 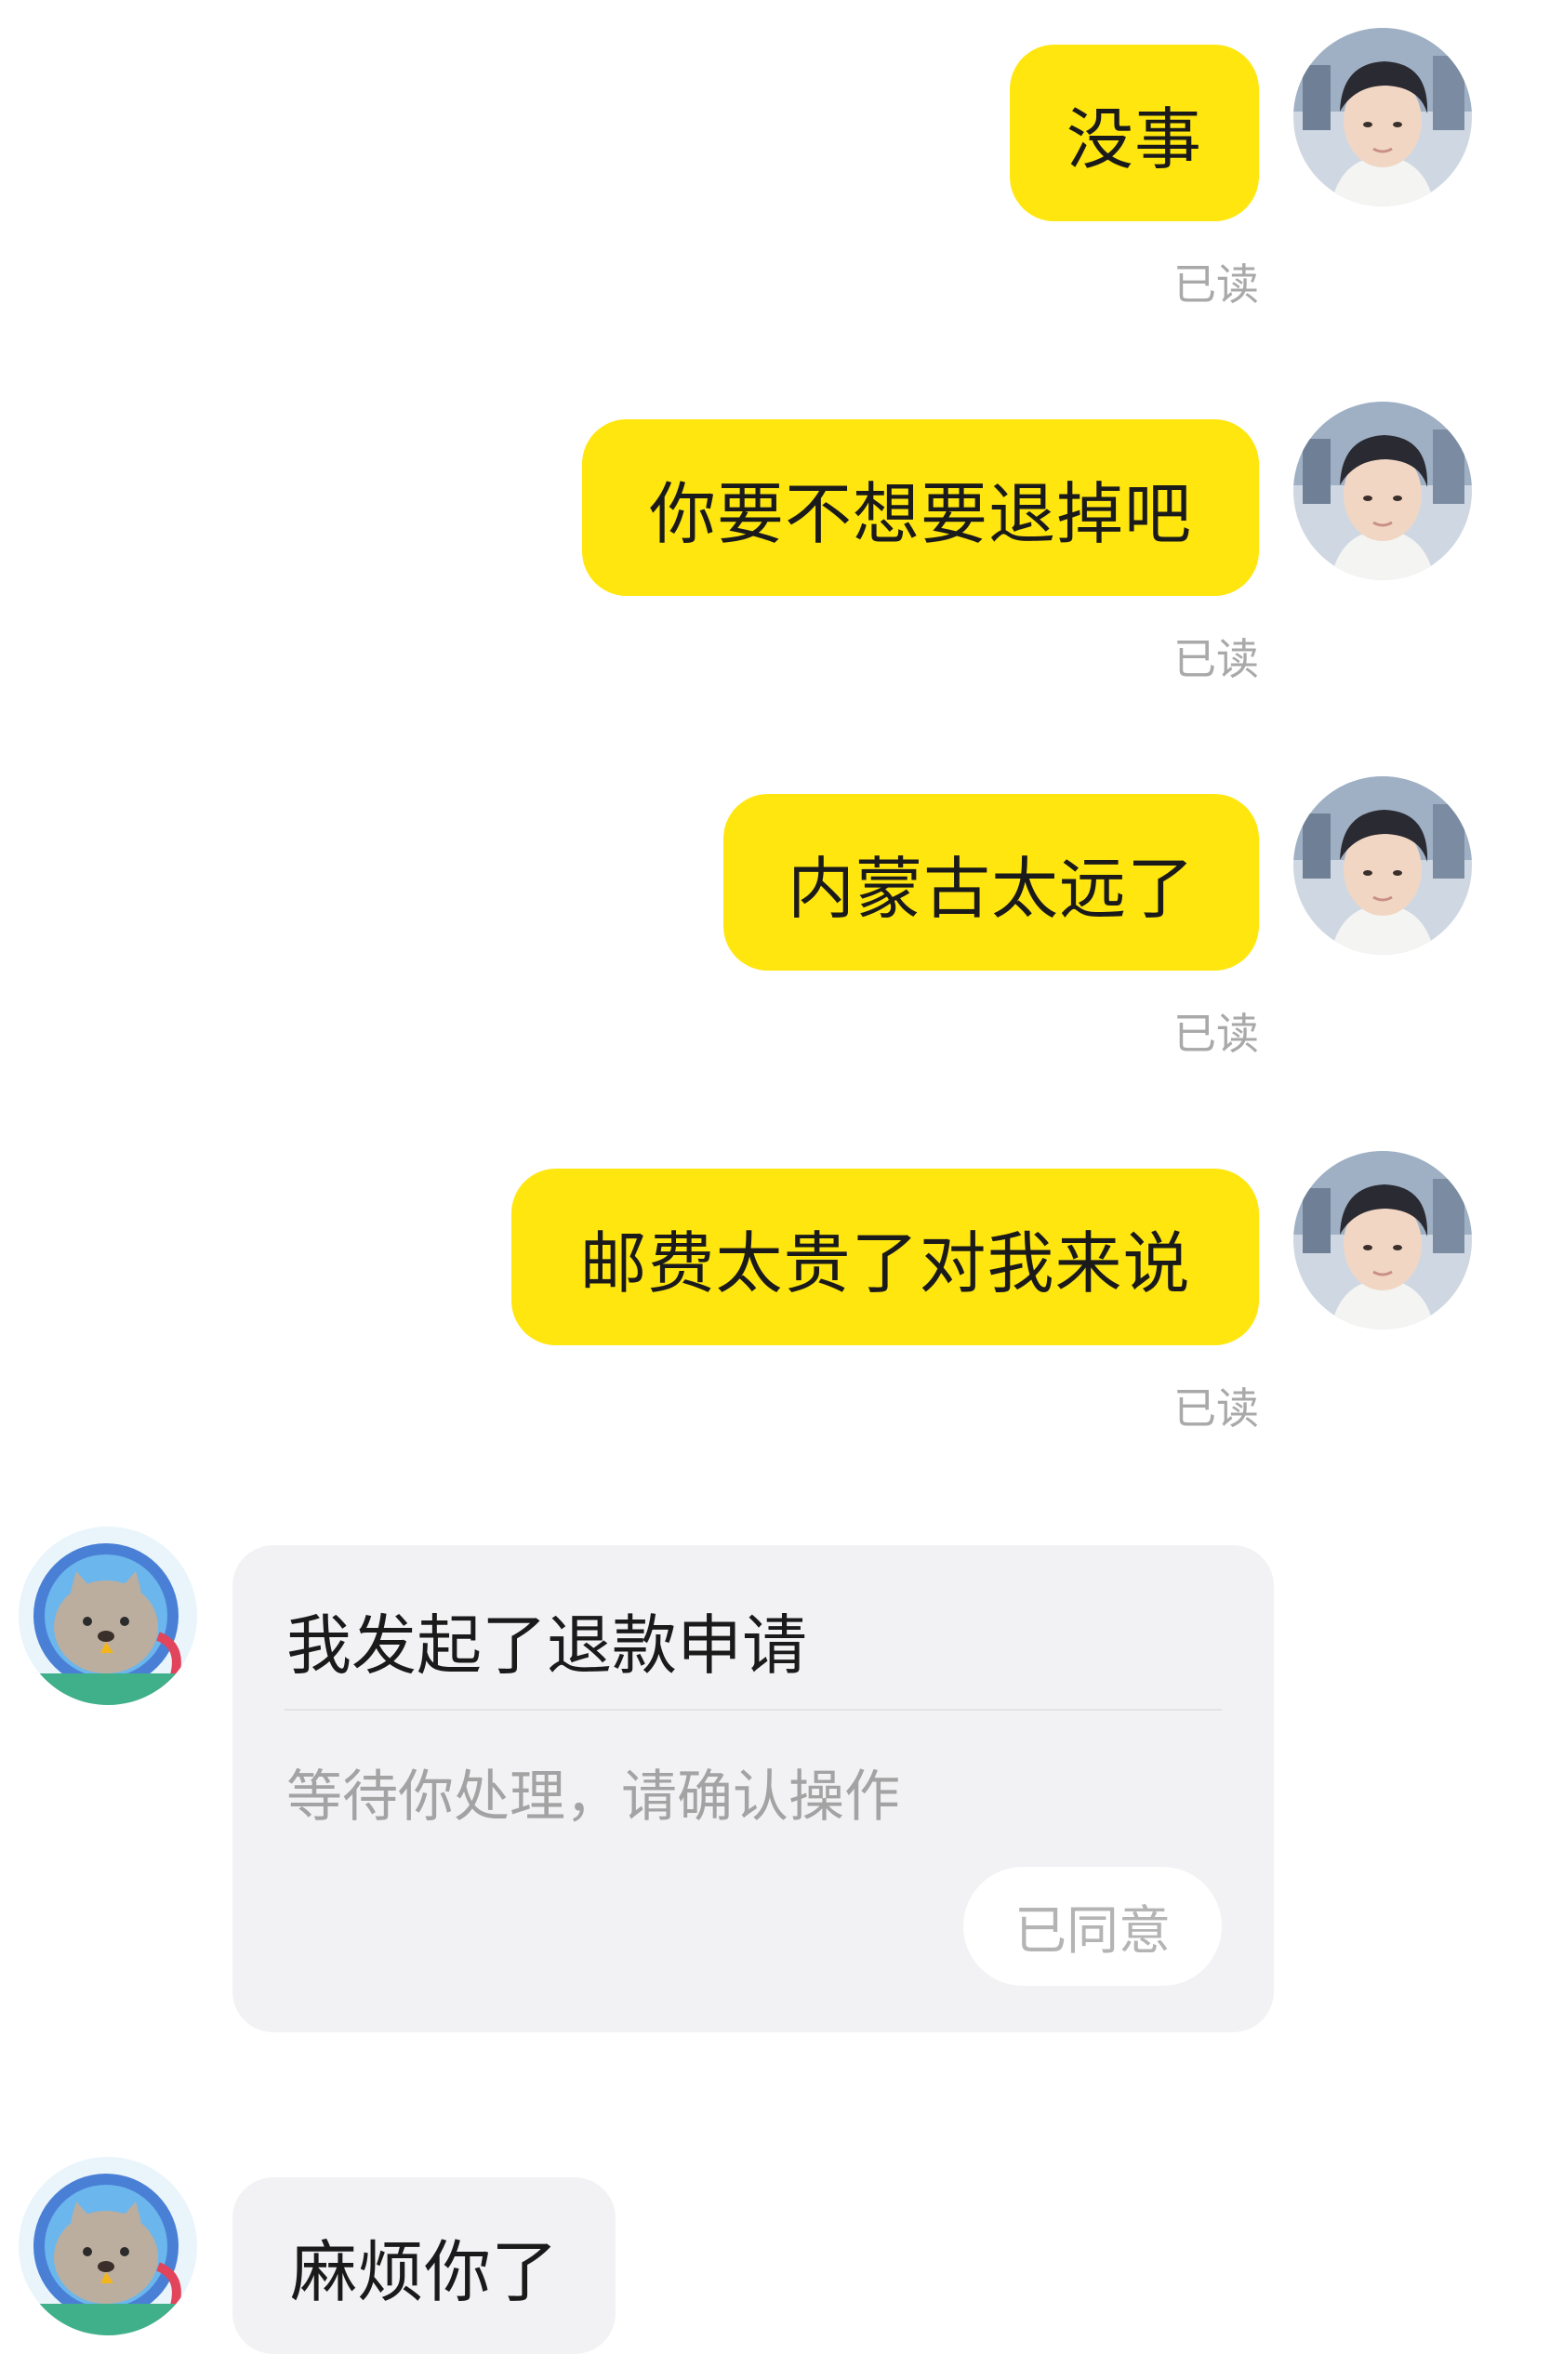 What do you see at coordinates (885, 1262) in the screenshot?
I see `message-text: 邮费太贵了对我来说` at bounding box center [885, 1262].